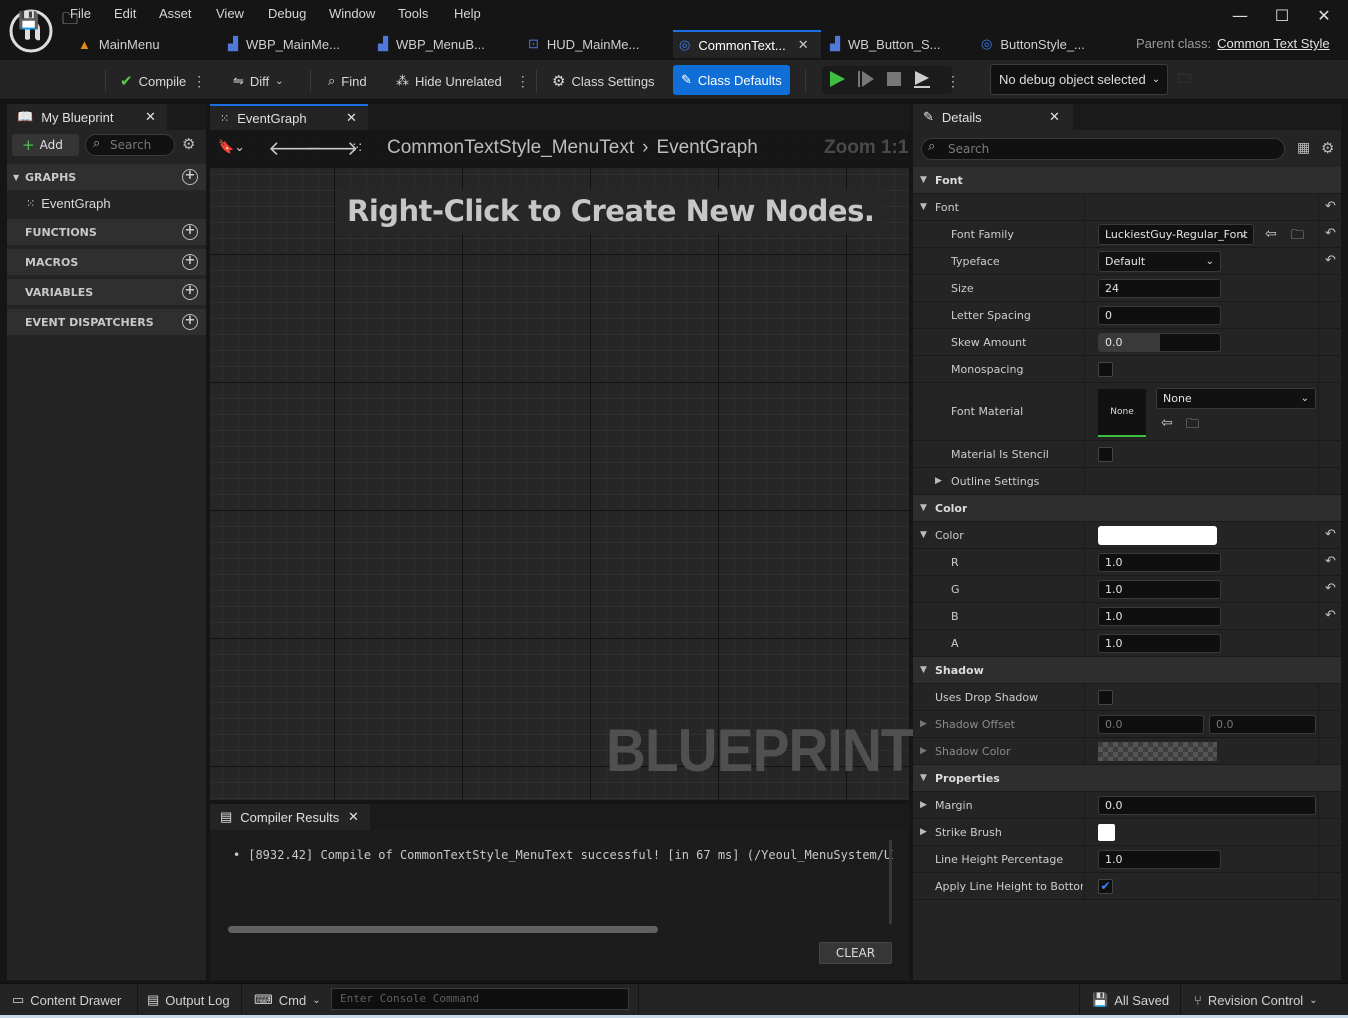 This screenshot has height=1018, width=1348. What do you see at coordinates (188, 1000) in the screenshot?
I see `output-log-button: ▤ Output Log` at bounding box center [188, 1000].